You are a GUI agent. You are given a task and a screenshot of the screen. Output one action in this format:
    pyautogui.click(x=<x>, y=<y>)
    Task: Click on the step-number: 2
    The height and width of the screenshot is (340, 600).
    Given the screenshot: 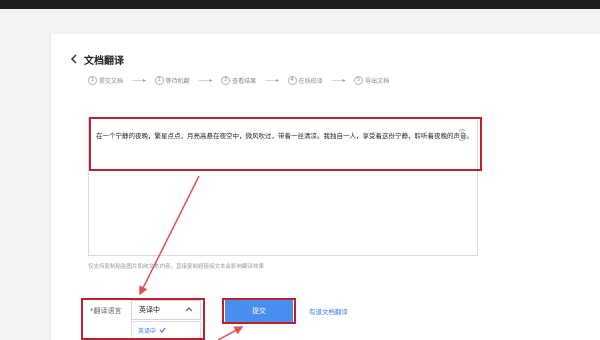 What is the action you would take?
    pyautogui.click(x=159, y=80)
    